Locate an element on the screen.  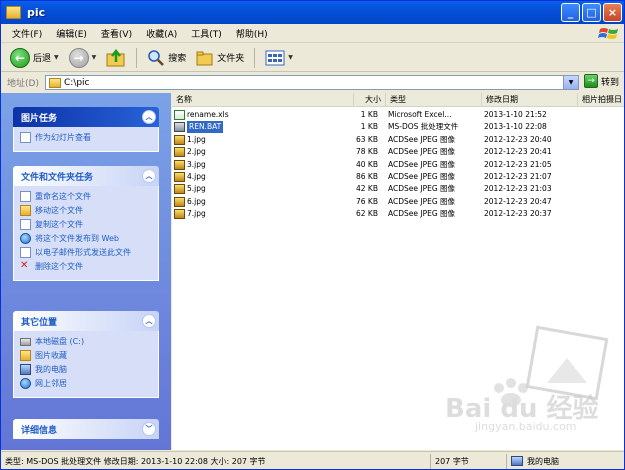
up-button is located at coordinates (116, 58).